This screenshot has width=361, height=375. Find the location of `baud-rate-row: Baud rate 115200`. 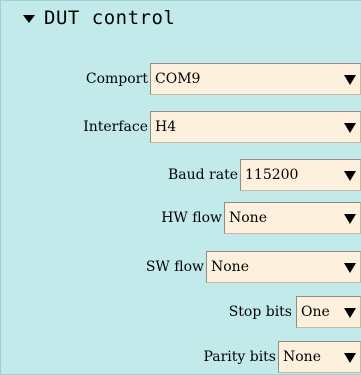

baud-rate-row: Baud rate 115200 is located at coordinates (180, 175).